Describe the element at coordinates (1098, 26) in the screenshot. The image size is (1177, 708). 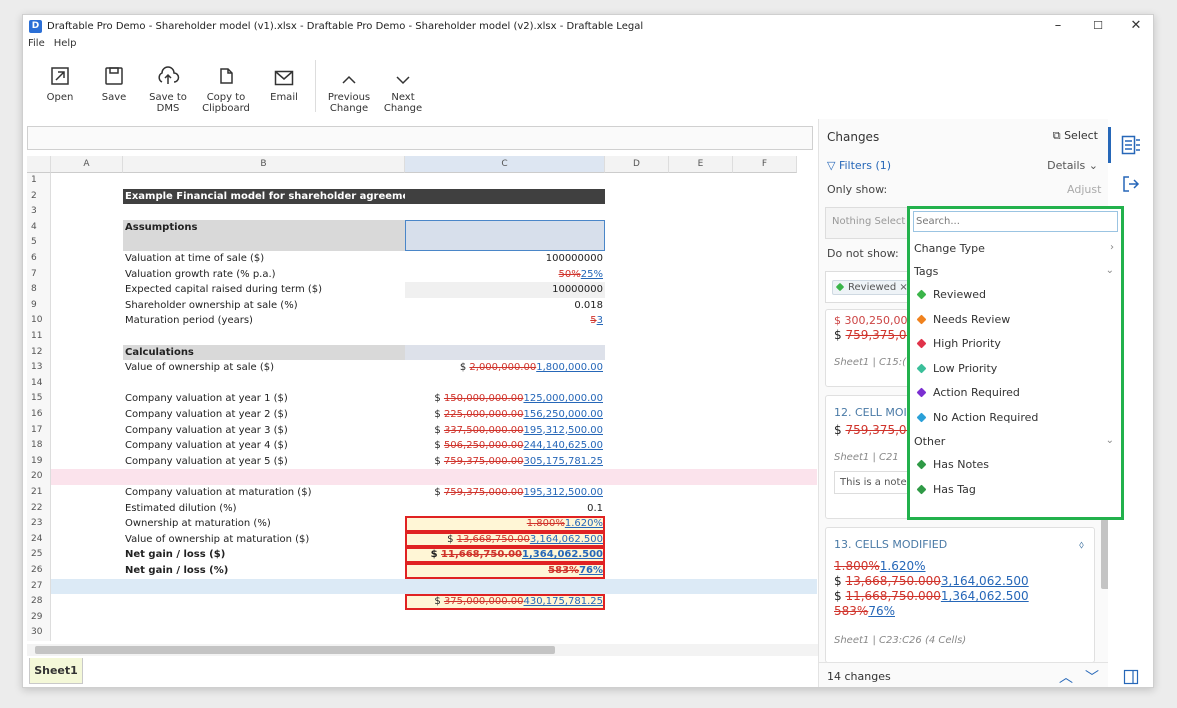
I see `maximize-button: ☐` at that location.